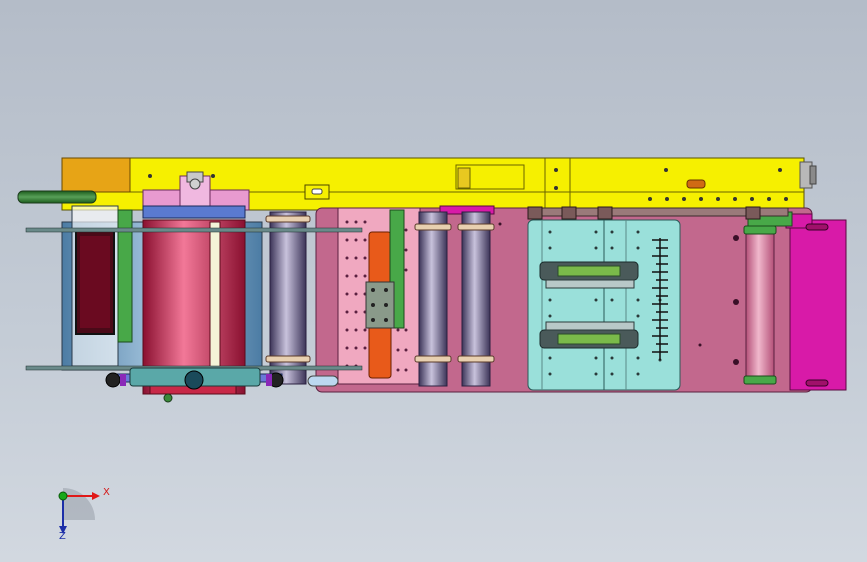 The height and width of the screenshot is (562, 867). What do you see at coordinates (589, 335) in the screenshot?
I see `lower-slide-platform` at bounding box center [589, 335].